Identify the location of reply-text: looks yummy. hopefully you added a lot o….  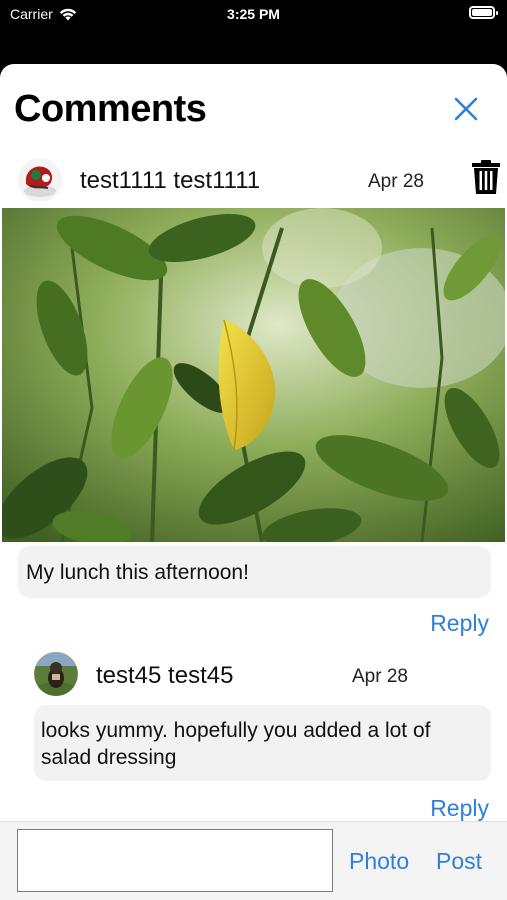
(236, 744).